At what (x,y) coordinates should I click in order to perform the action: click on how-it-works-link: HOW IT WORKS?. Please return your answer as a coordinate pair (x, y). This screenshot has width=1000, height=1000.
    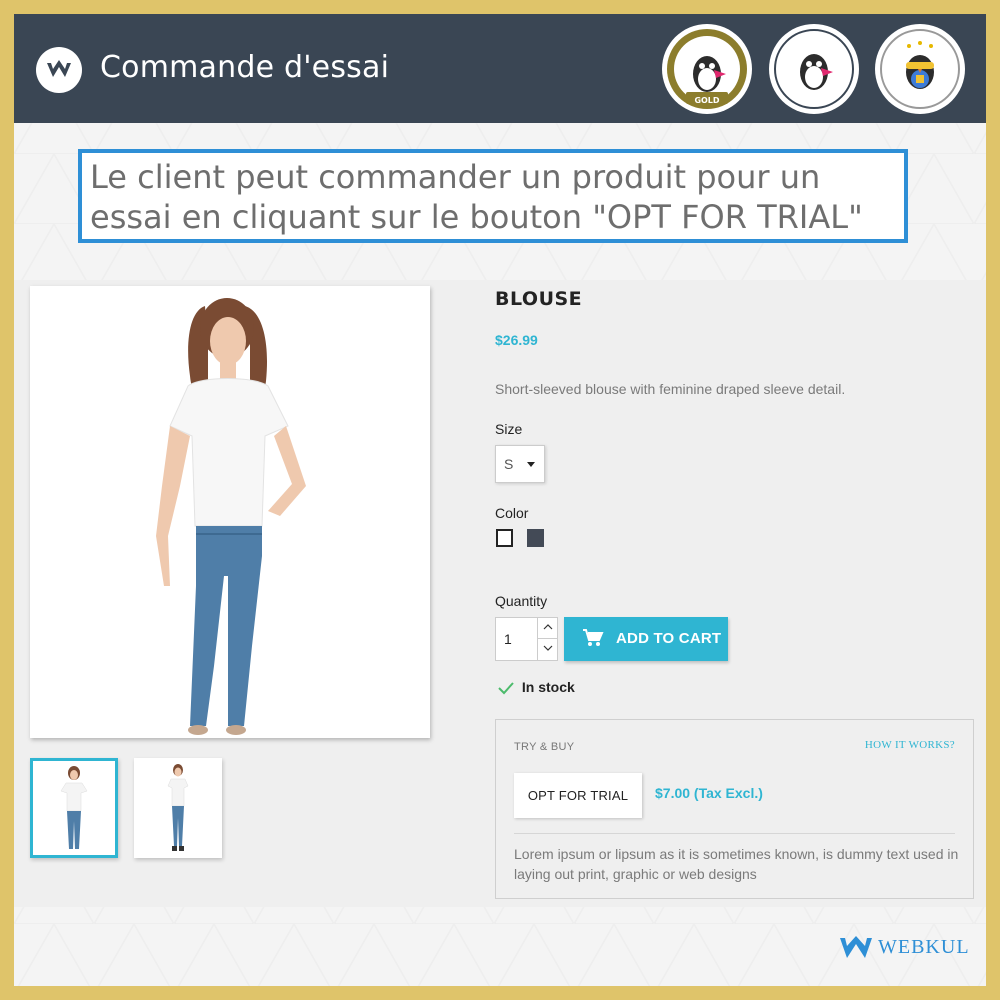
    Looking at the image, I should click on (910, 745).